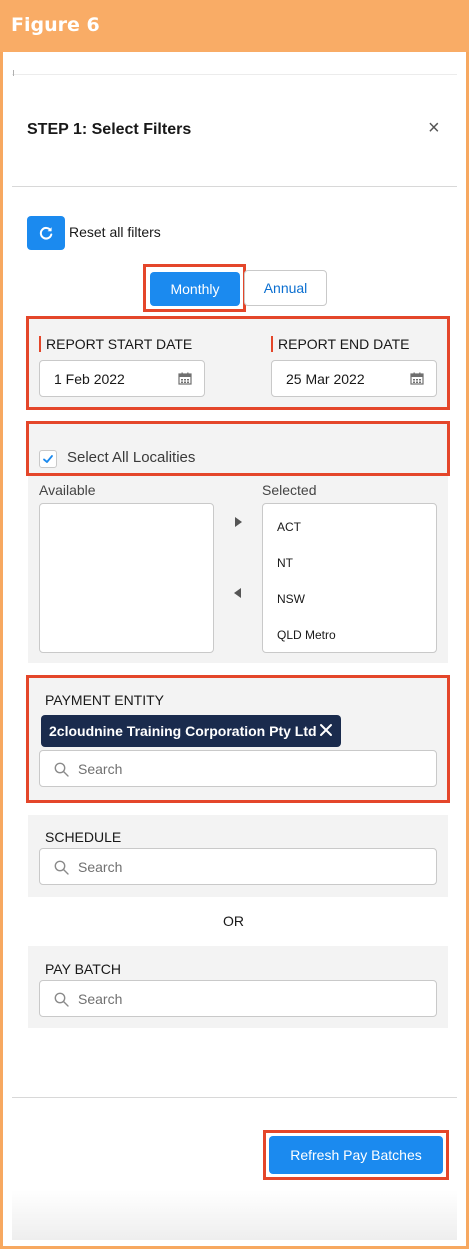  What do you see at coordinates (306, 635) in the screenshot?
I see `list-item: QLD Metro` at bounding box center [306, 635].